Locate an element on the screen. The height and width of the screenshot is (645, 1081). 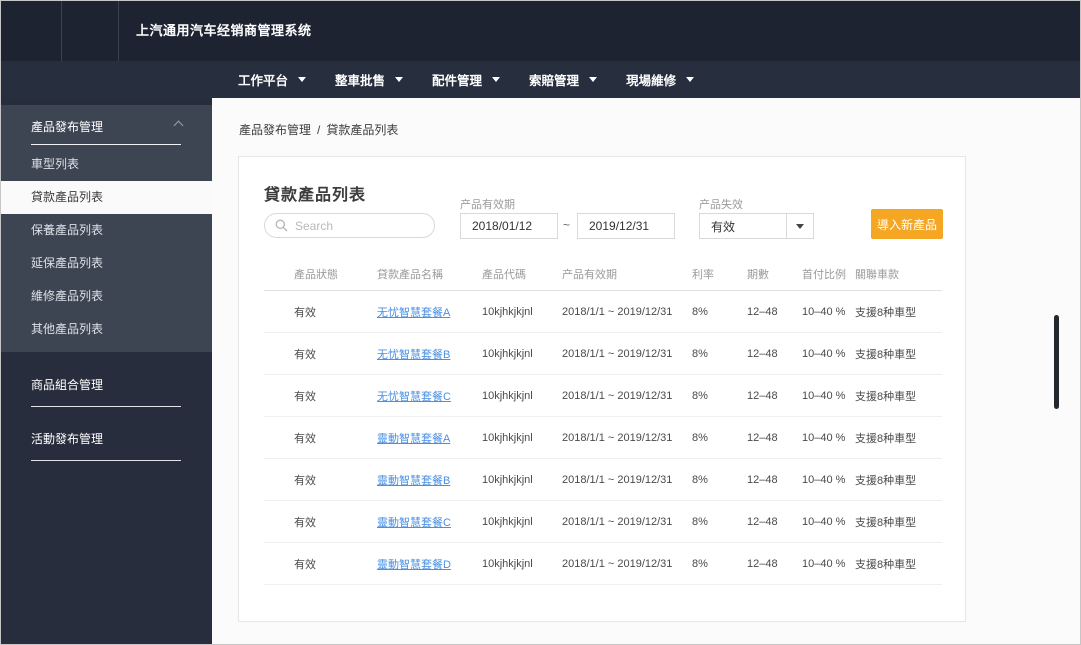
date-to-input is located at coordinates (626, 226).